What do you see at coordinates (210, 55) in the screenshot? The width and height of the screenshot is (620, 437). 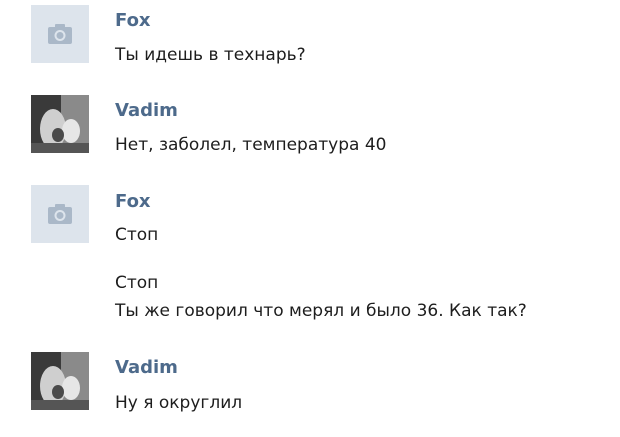 I see `message-text: Ты идешь в технарь?` at bounding box center [210, 55].